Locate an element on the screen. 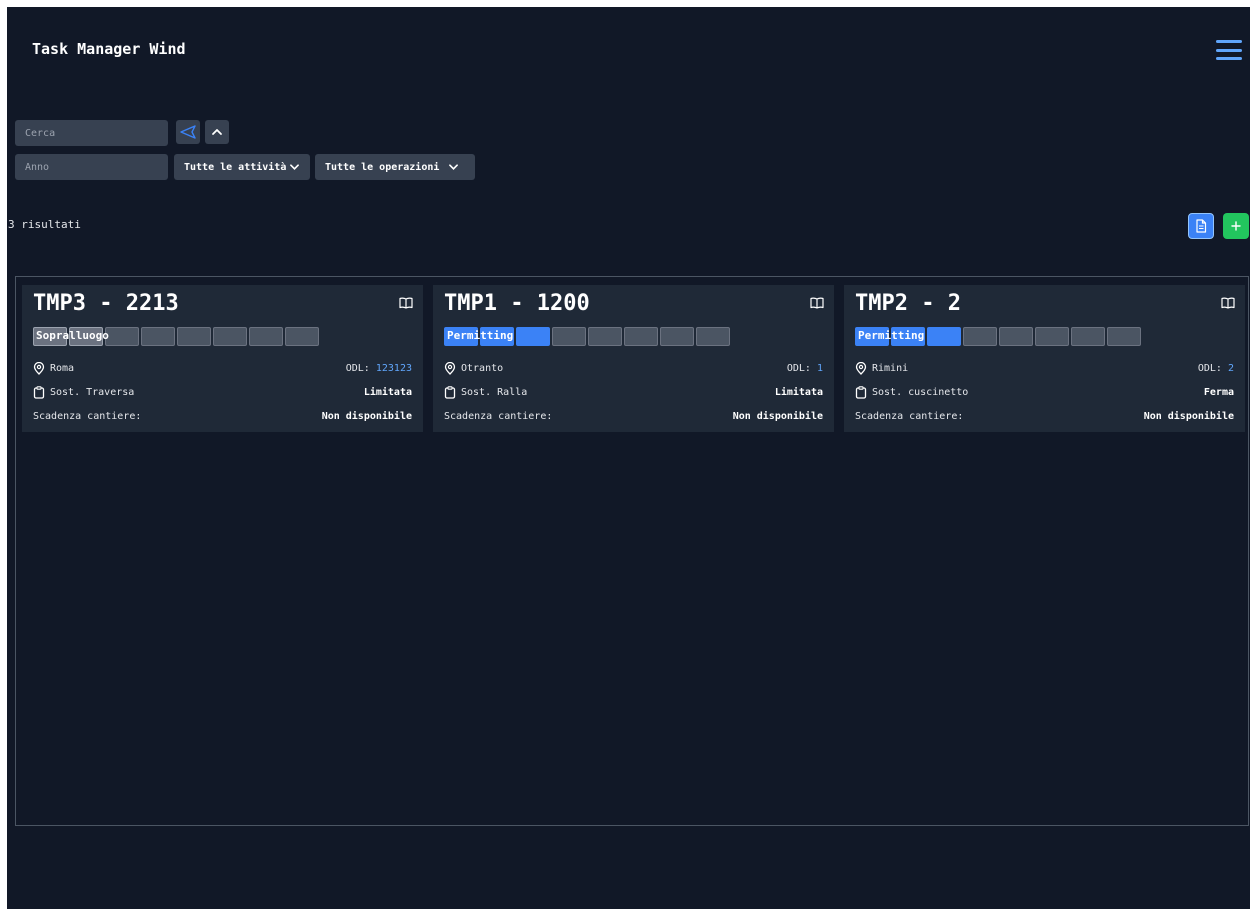  status-text: Ferma is located at coordinates (1218, 392).